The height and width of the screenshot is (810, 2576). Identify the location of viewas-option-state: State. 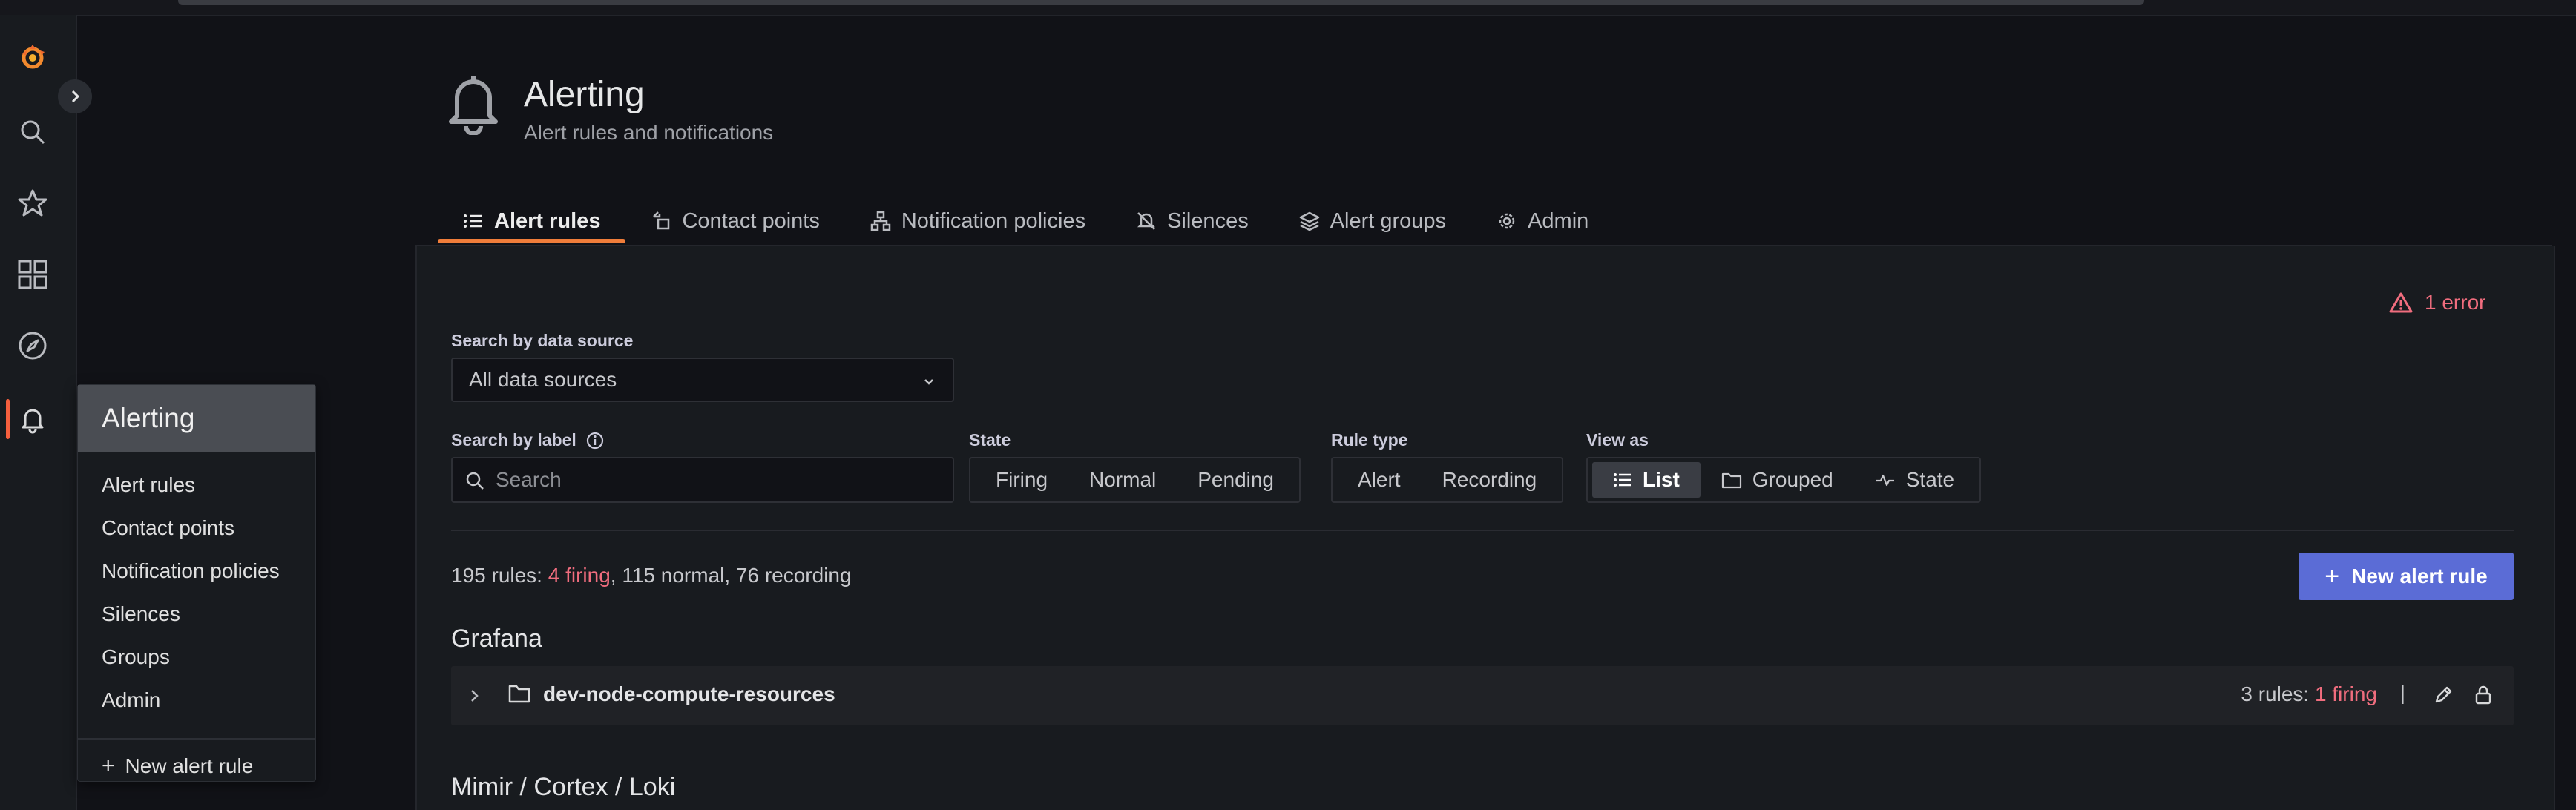
(1914, 480).